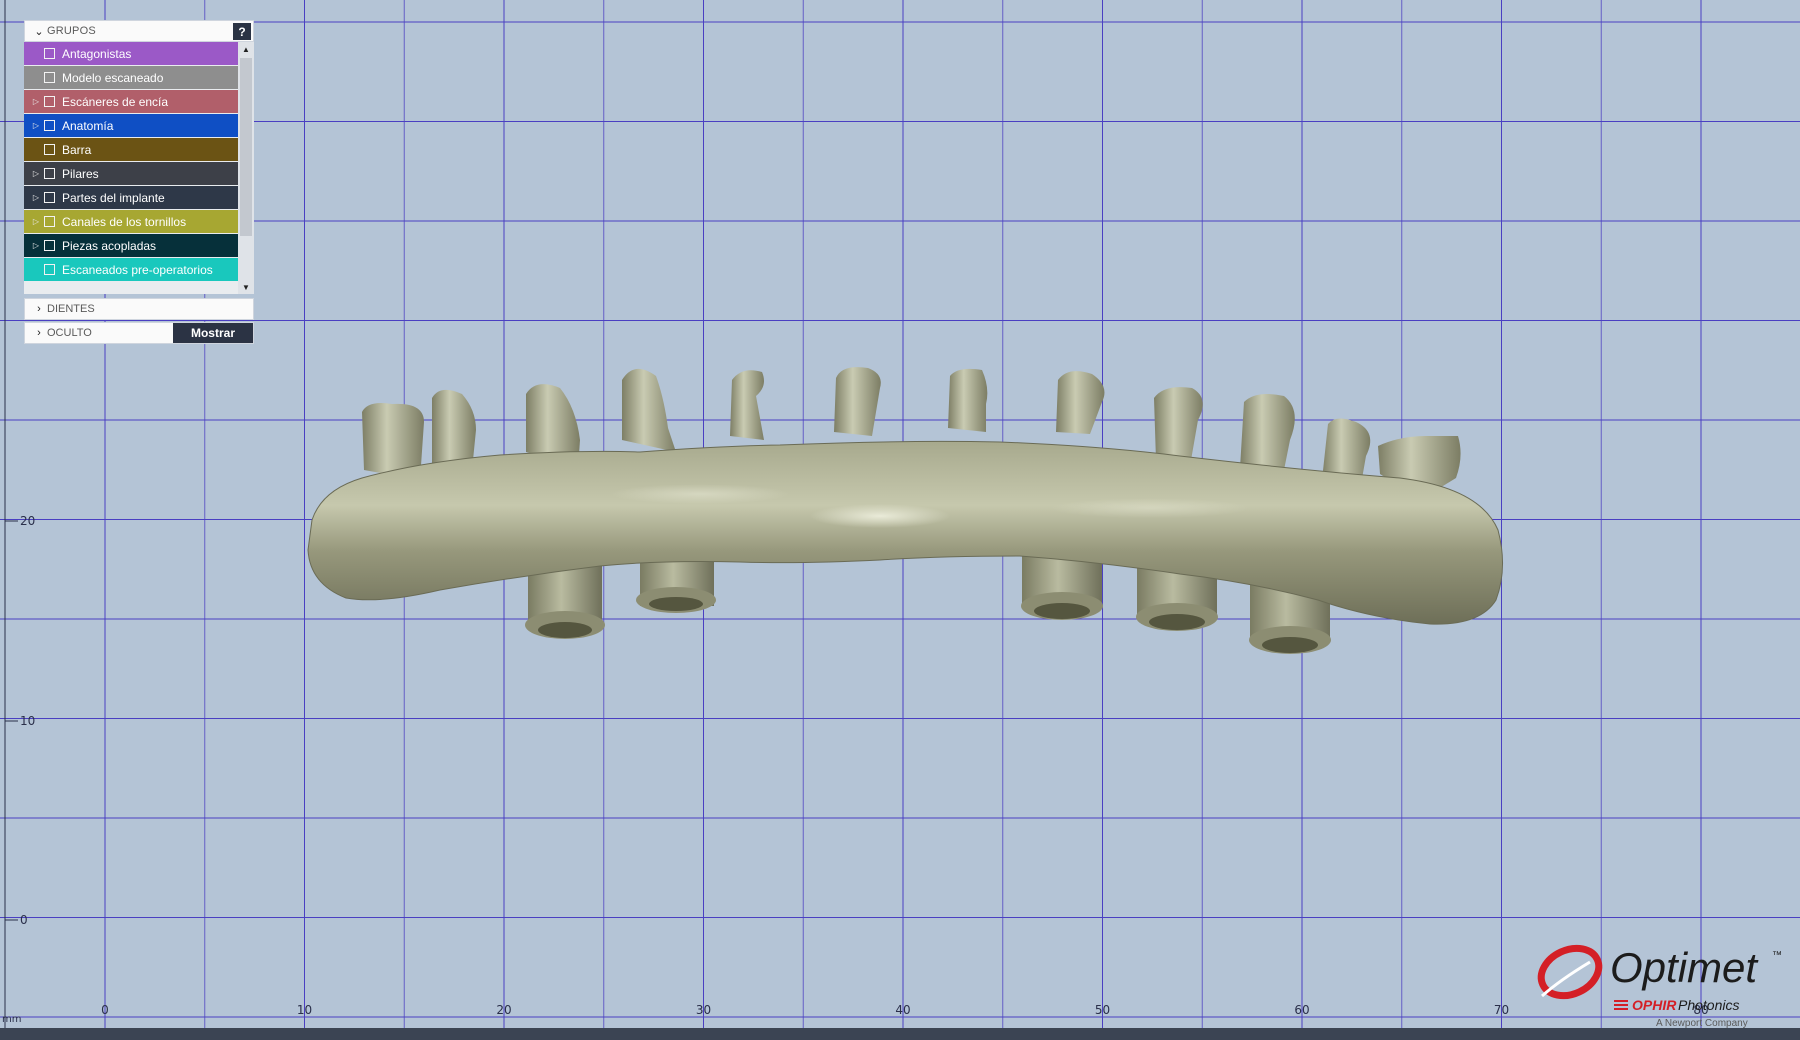 The height and width of the screenshot is (1040, 1800). I want to click on x-tick-label: 60, so click(1301, 1010).